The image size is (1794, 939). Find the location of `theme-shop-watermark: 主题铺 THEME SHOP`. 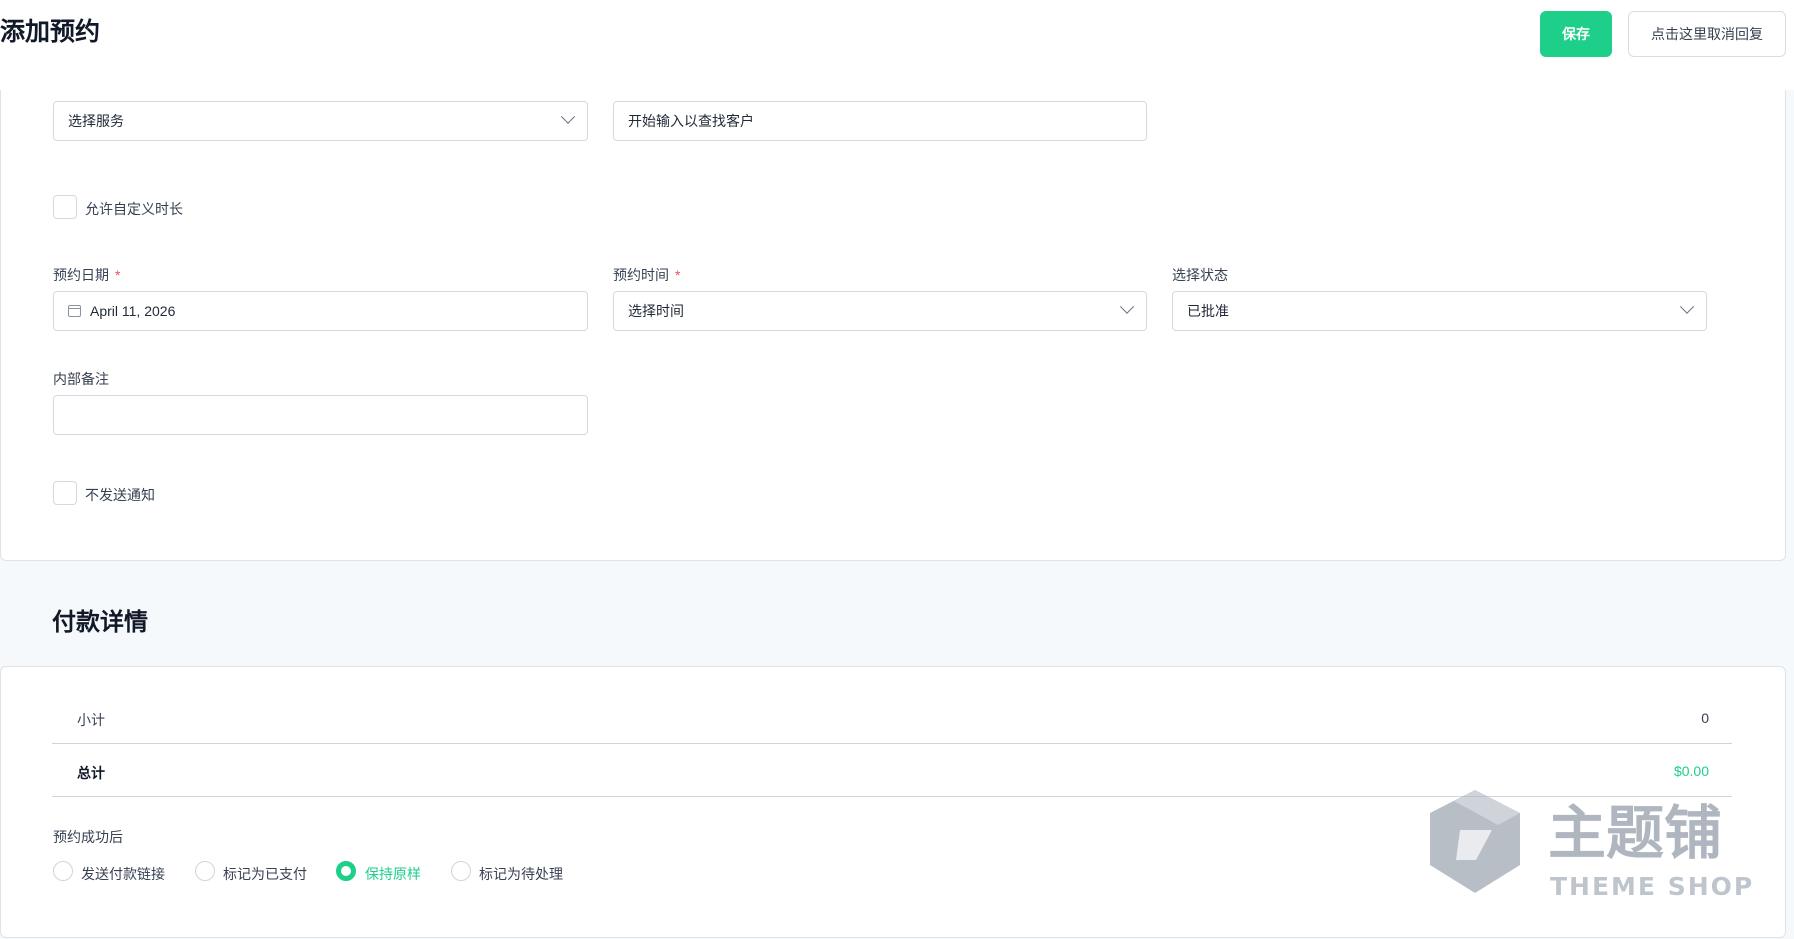

theme-shop-watermark: 主题铺 THEME SHOP is located at coordinates (1592, 845).